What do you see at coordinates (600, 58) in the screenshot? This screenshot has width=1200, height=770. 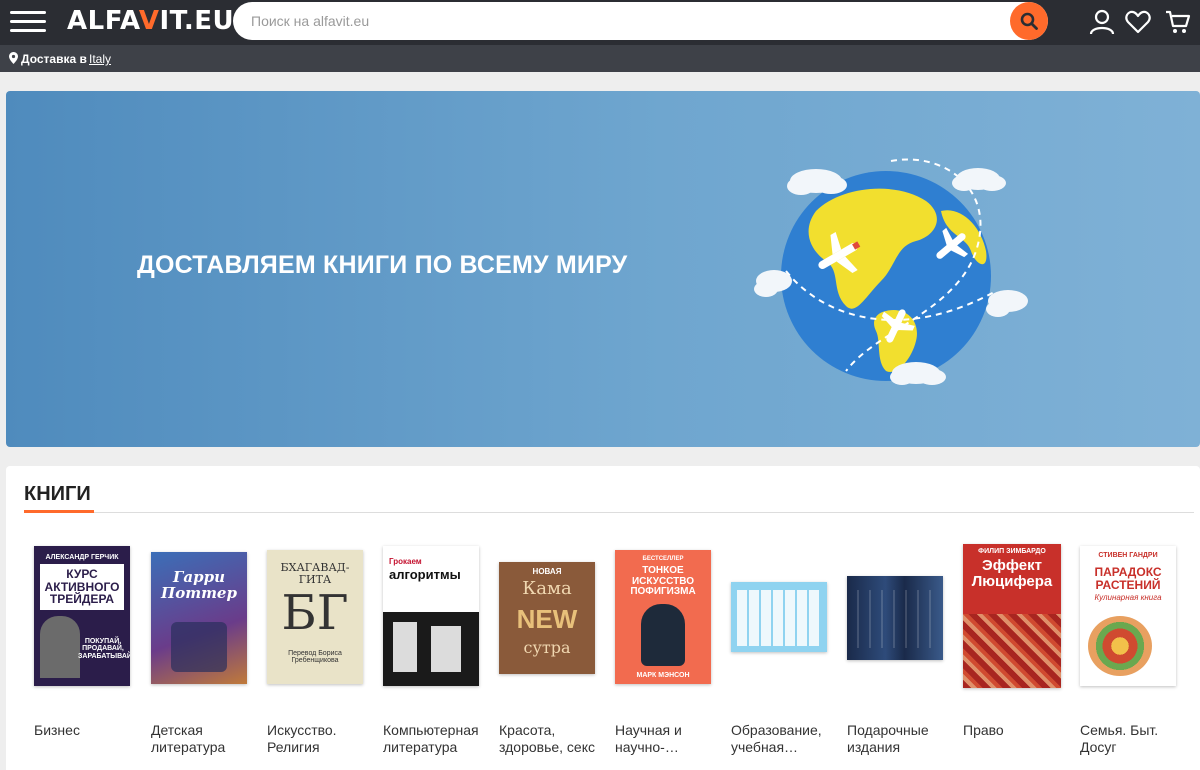 I see `delivery-bar: Доставка в Italy` at bounding box center [600, 58].